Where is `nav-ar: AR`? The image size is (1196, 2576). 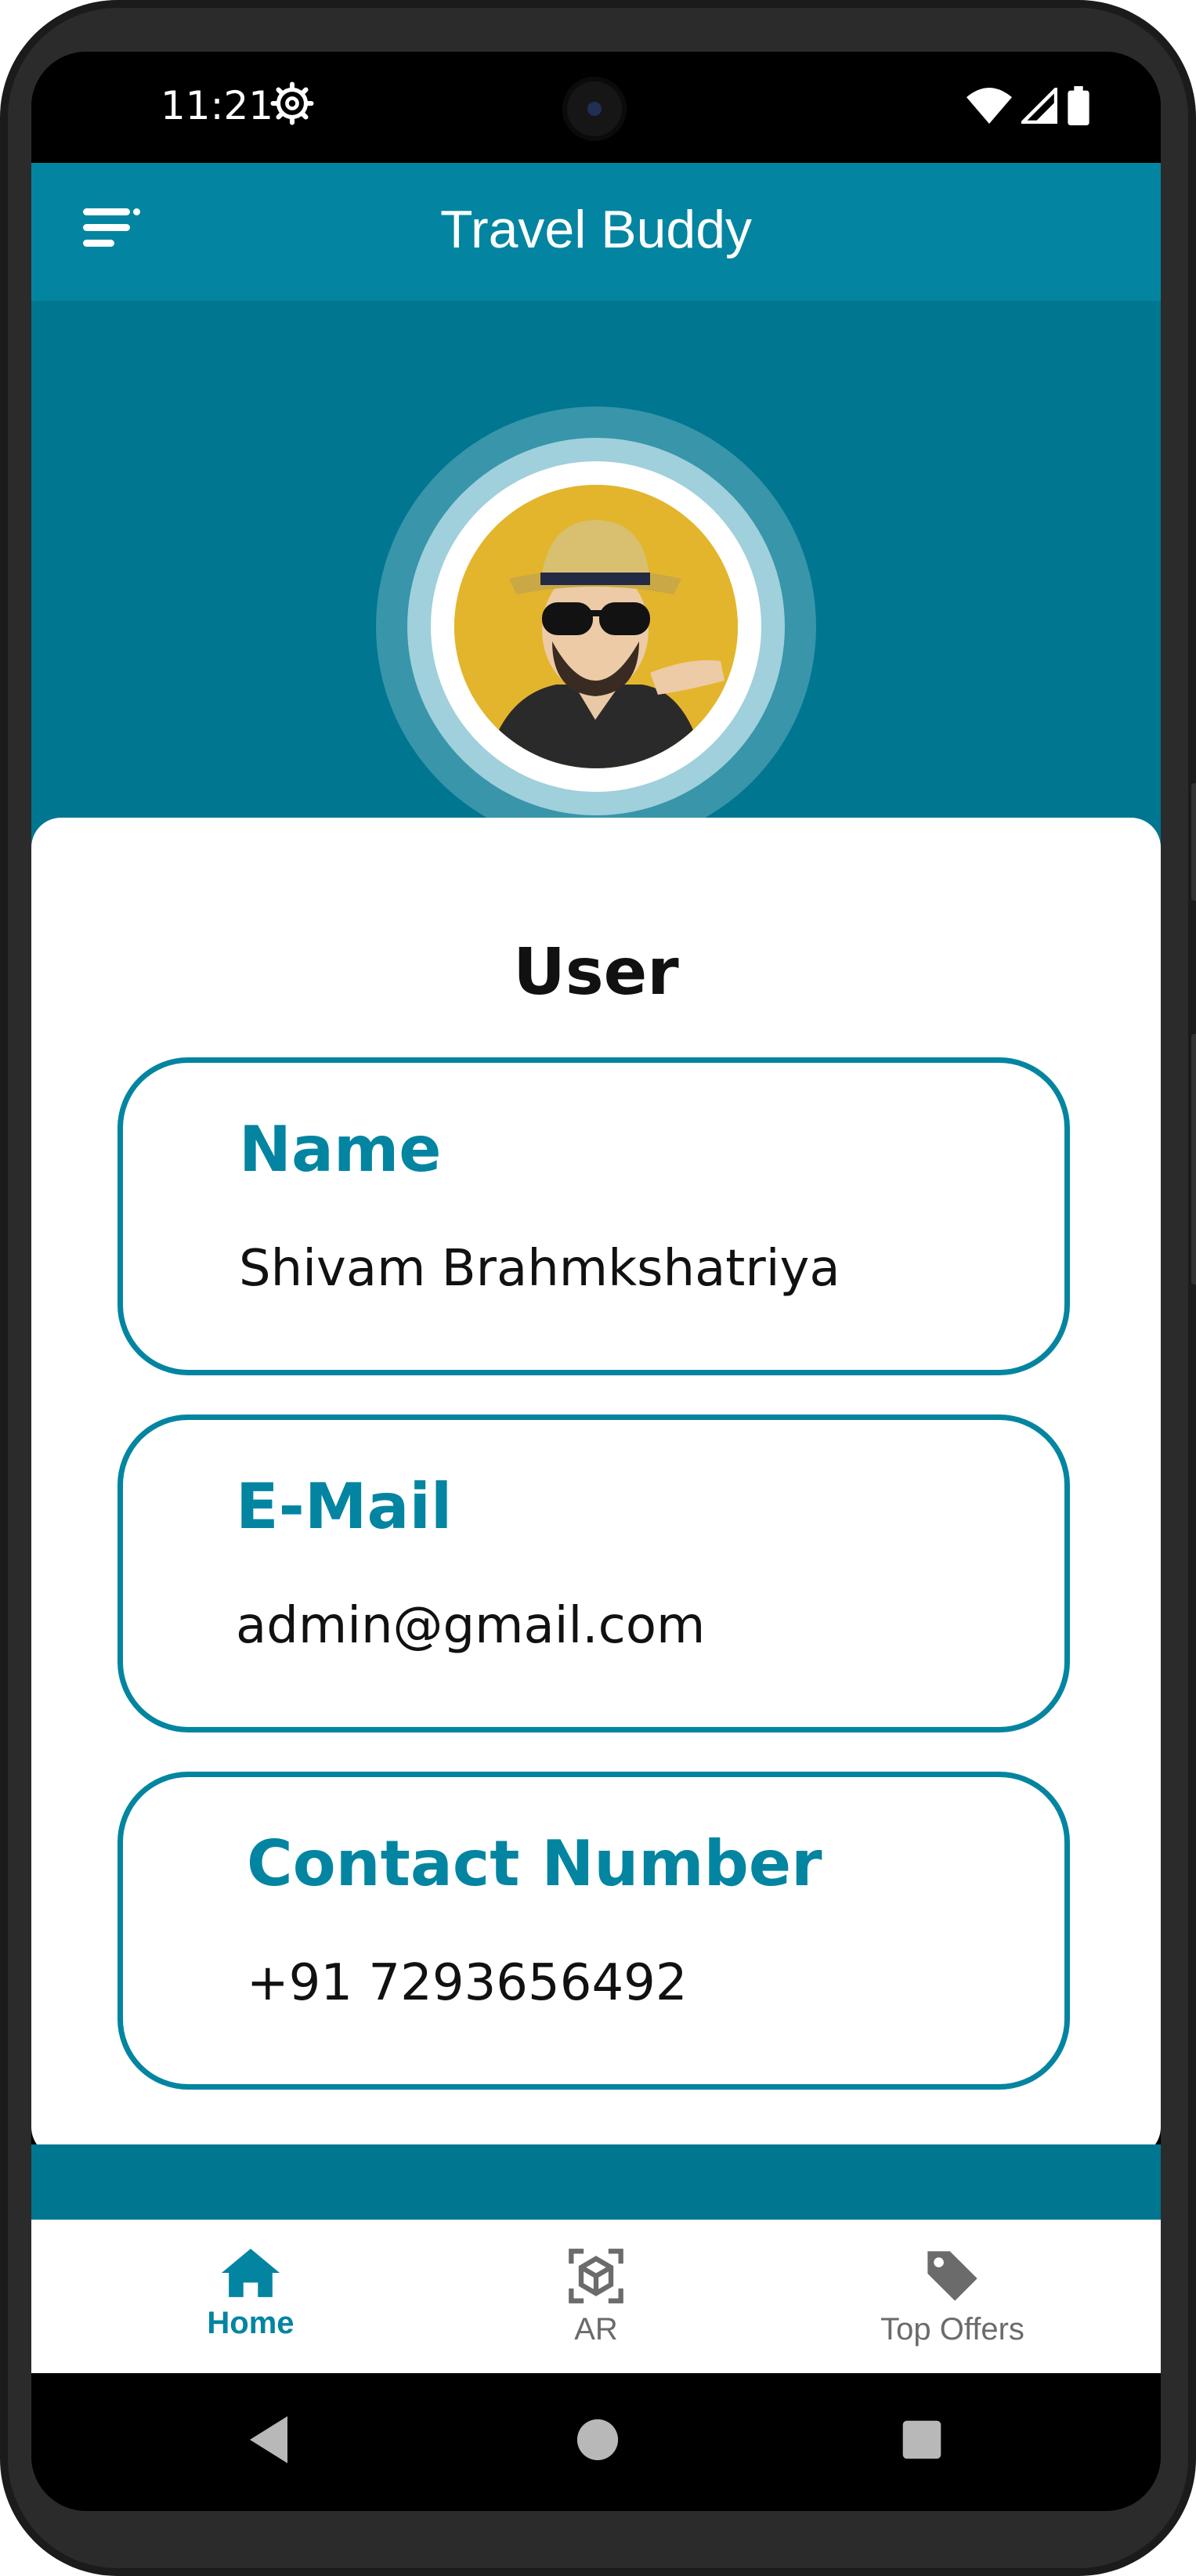 nav-ar: AR is located at coordinates (596, 2296).